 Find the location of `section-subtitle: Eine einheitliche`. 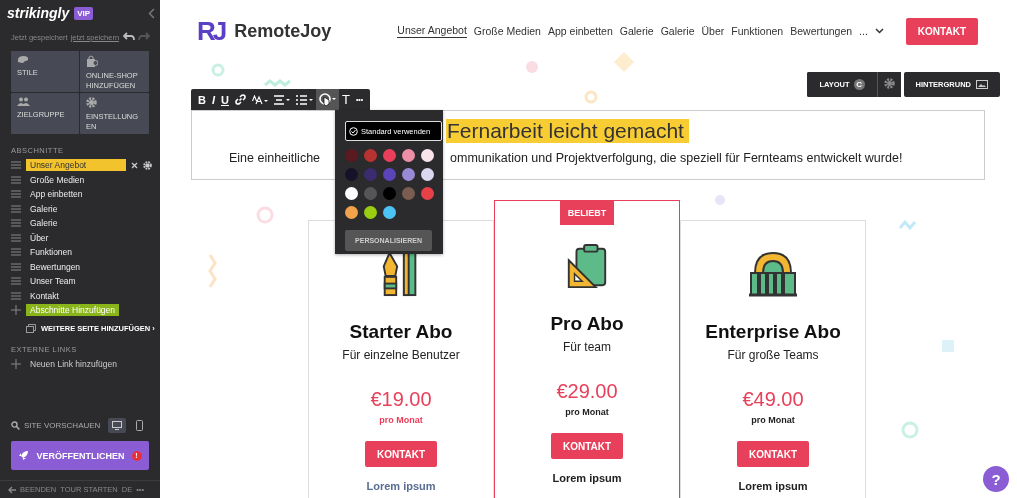

section-subtitle: Eine einheitliche is located at coordinates (275, 158).